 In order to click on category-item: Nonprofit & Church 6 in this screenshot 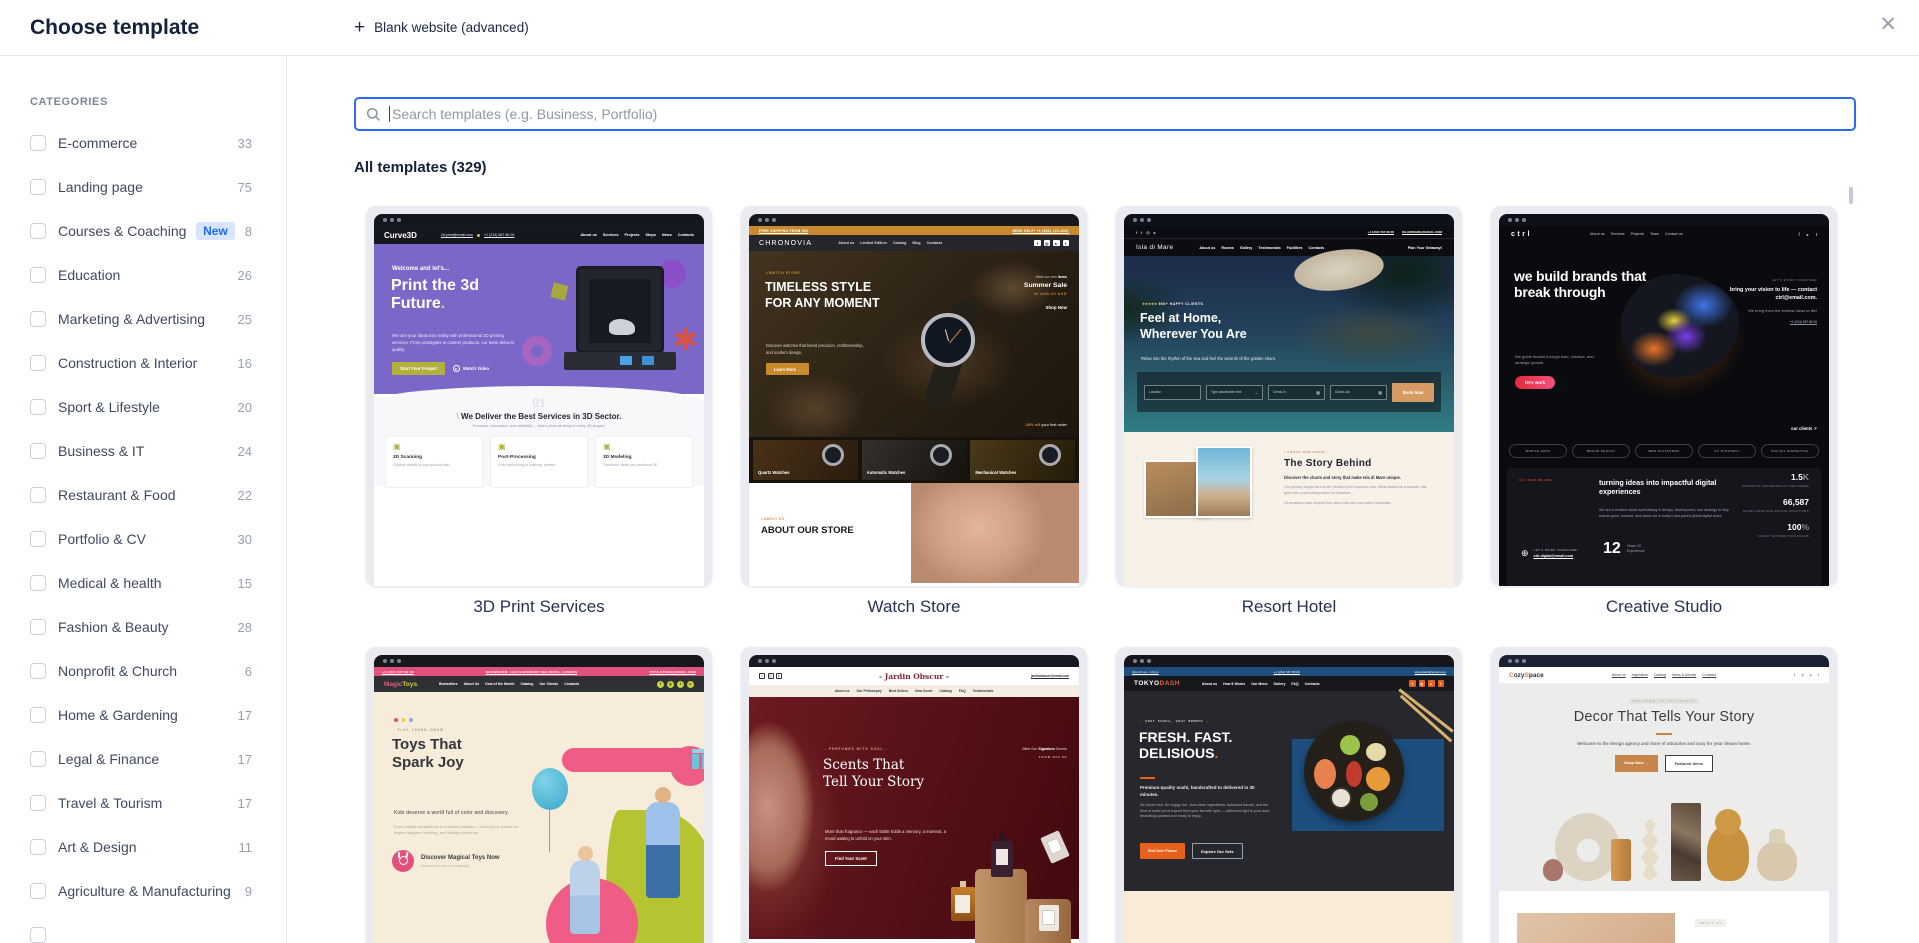, I will do `click(141, 671)`.